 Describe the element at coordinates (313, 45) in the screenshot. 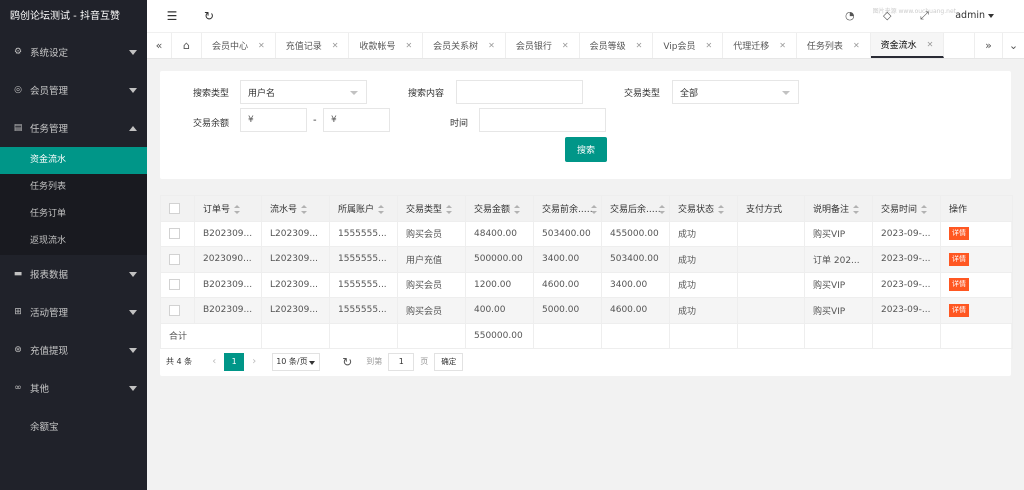

I see `tab-recharge-records: 充值记录 ✕` at that location.